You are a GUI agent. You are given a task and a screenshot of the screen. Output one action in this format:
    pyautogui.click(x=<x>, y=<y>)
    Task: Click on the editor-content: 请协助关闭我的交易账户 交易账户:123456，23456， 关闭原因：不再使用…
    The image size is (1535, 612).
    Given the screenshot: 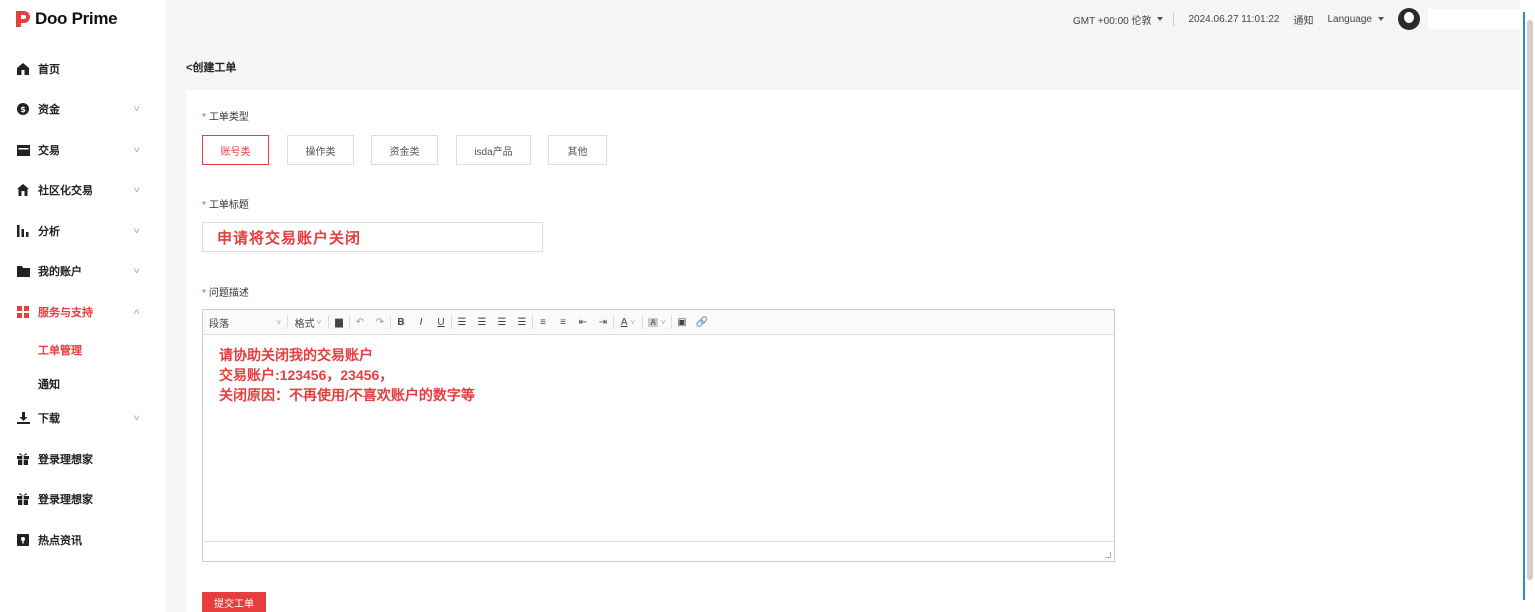 What is the action you would take?
    pyautogui.click(x=658, y=370)
    